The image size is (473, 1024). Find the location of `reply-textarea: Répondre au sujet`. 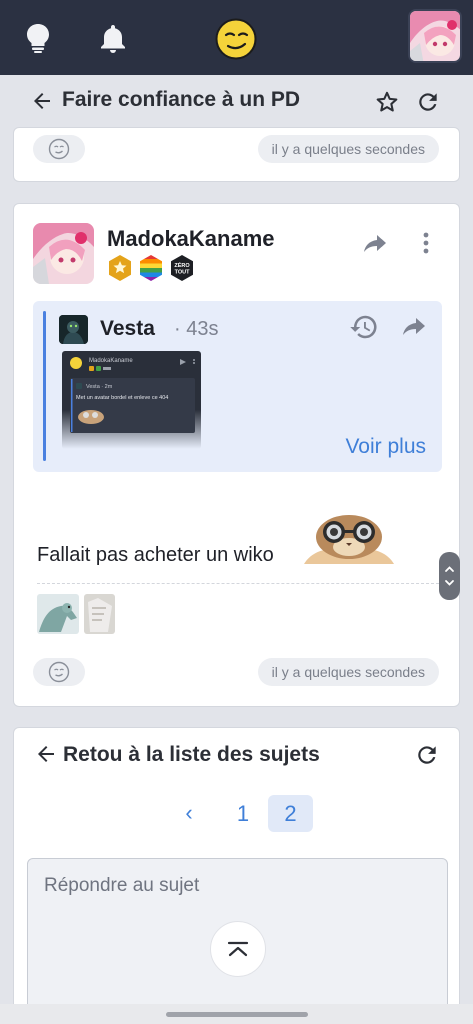

reply-textarea: Répondre au sujet is located at coordinates (237, 941).